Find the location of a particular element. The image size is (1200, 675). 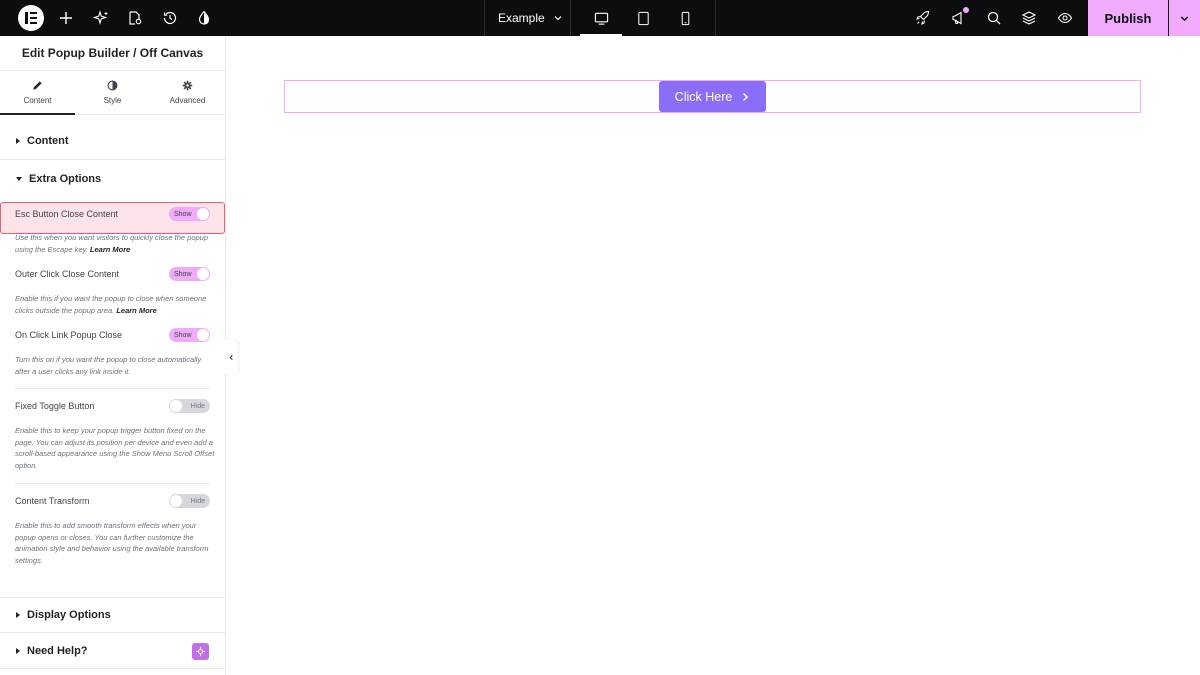

control-content-transform: Content Transform Hide is located at coordinates (112, 501).